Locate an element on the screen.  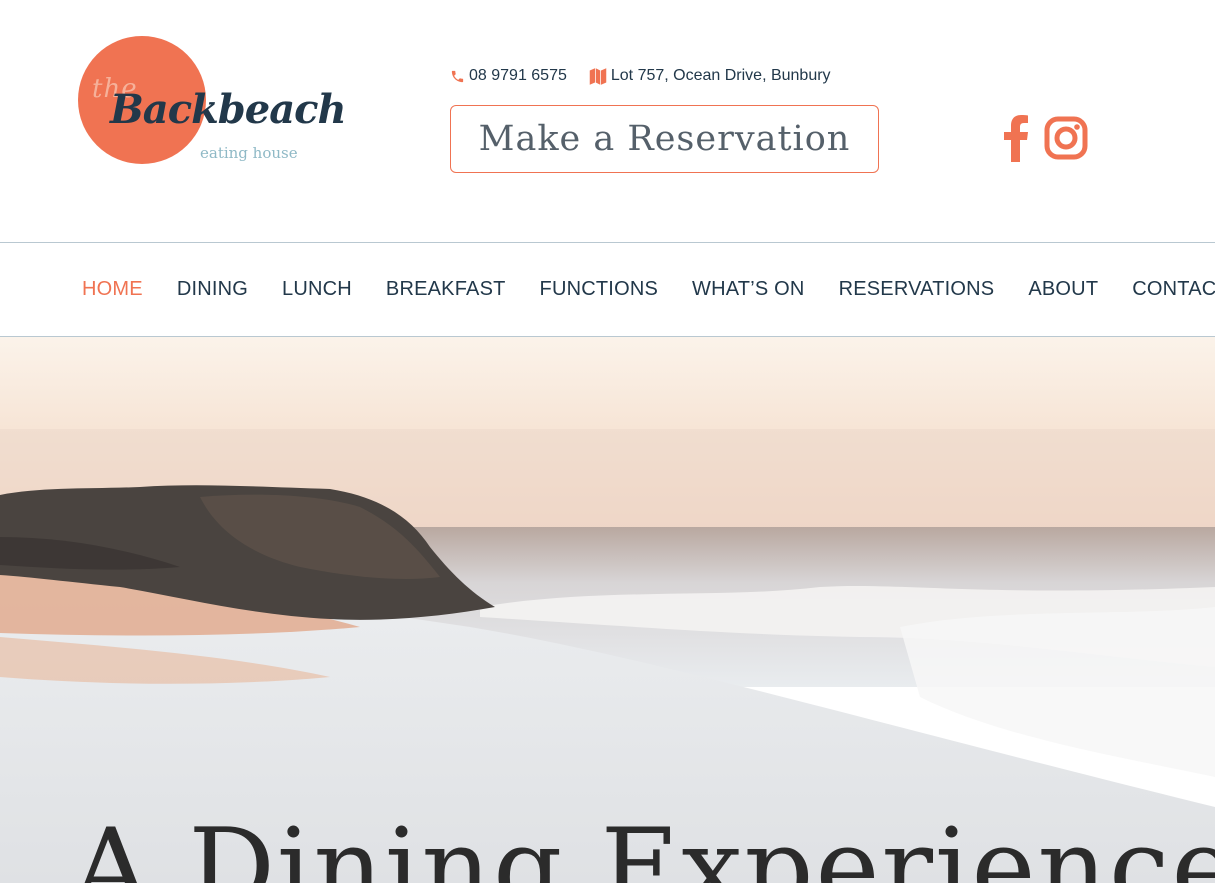
map-icon is located at coordinates (598, 76).